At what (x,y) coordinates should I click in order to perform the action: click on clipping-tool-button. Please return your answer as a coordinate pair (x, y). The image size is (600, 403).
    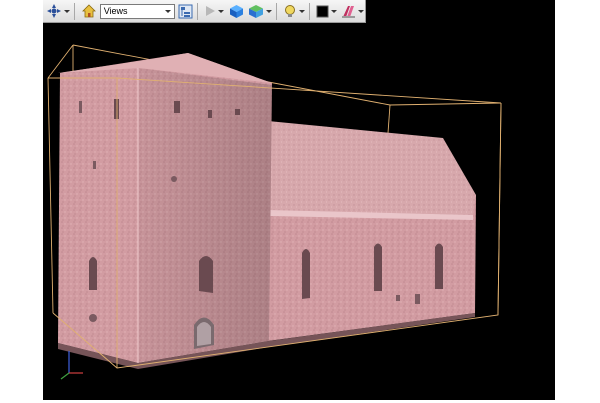
    Looking at the image, I should click on (352, 11).